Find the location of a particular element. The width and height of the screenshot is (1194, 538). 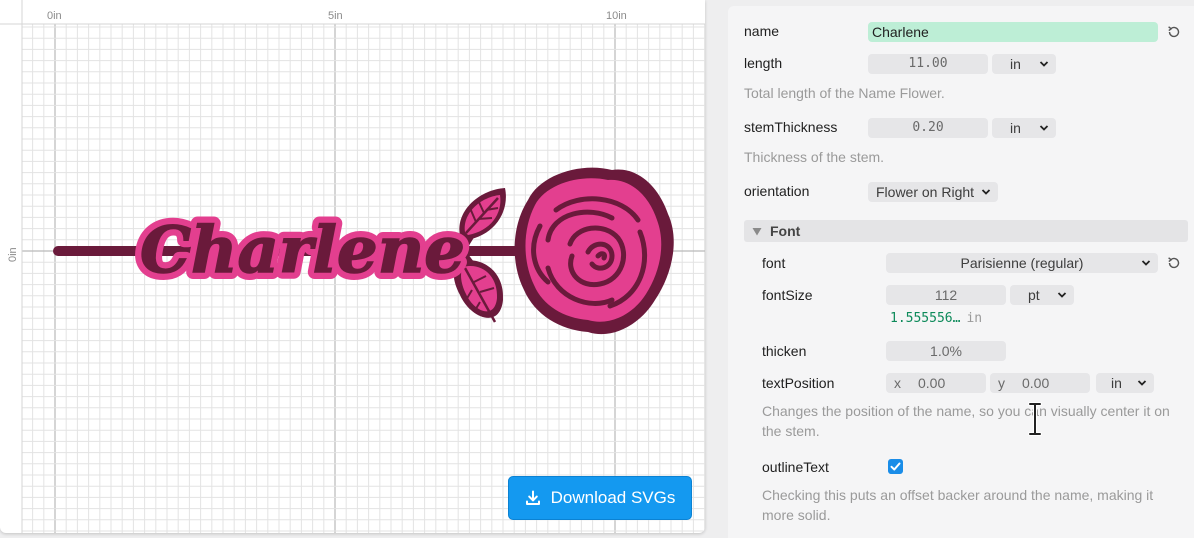

text-position-x-input: x 0.00 is located at coordinates (936, 383).